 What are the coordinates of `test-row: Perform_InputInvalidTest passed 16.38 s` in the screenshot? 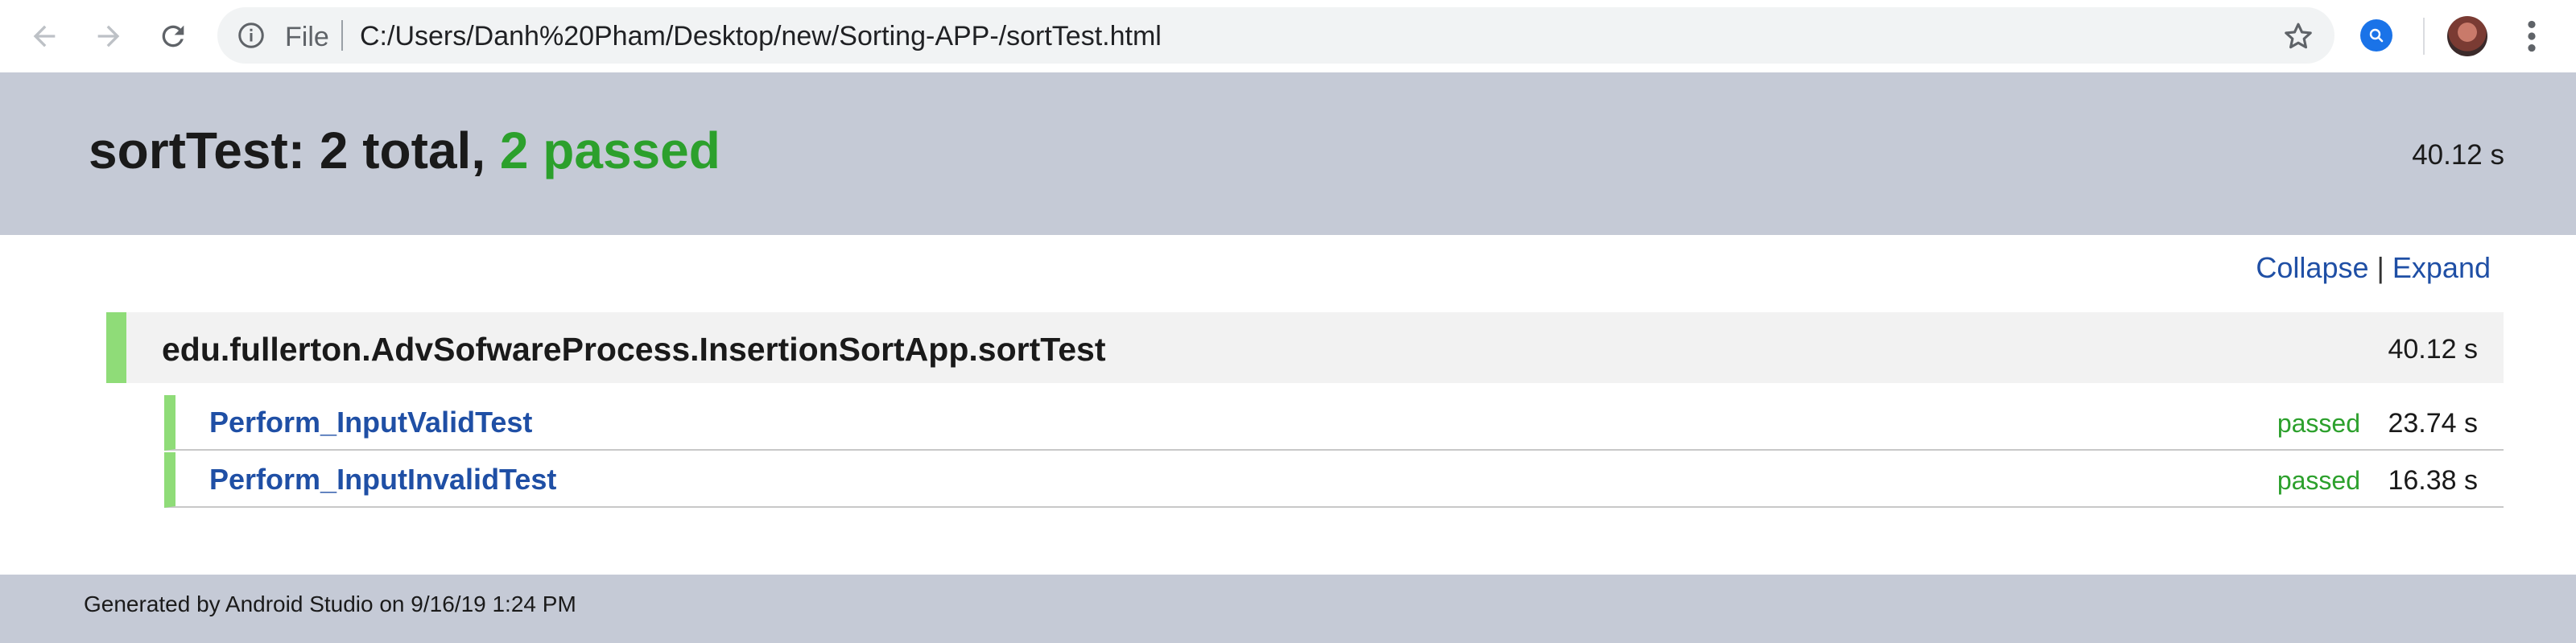 It's located at (1334, 480).